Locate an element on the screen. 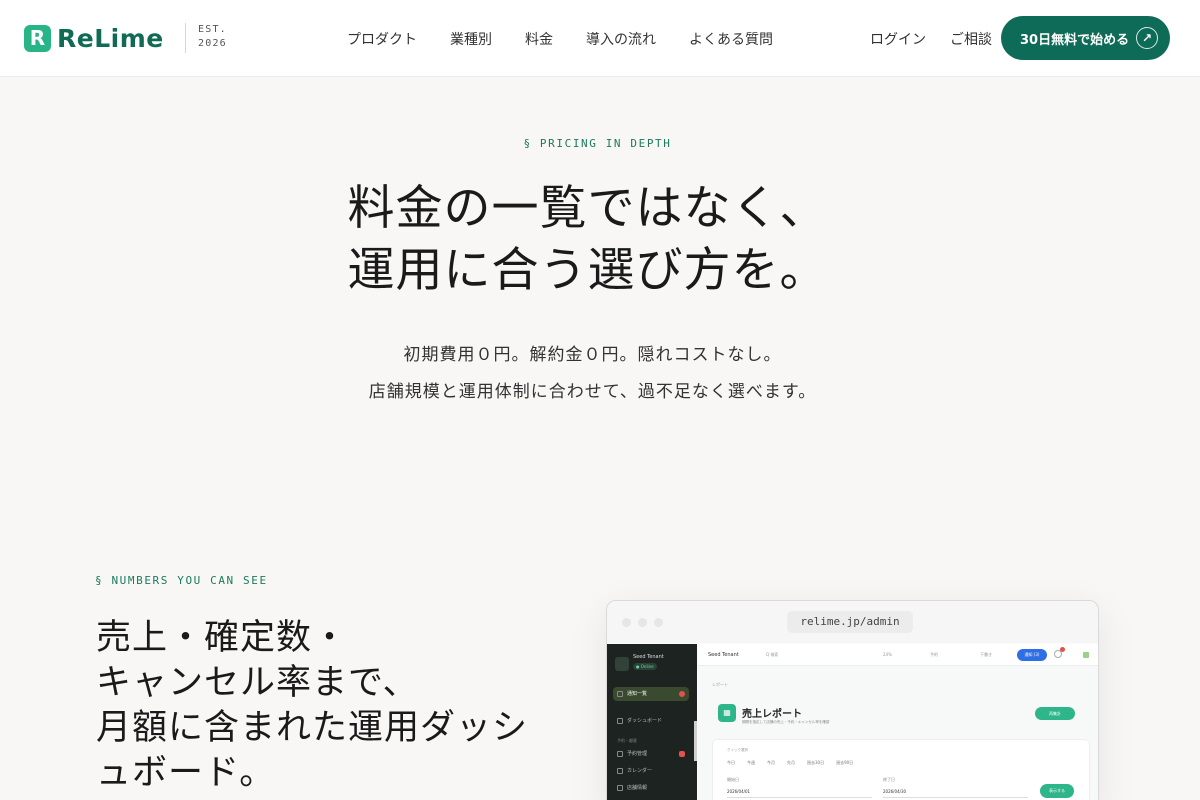 This screenshot has width=1200, height=800. numbers-title: 売上・確定数・ キャンセル率まで、 月額に含まれた運用ダッシ ュボード。 is located at coordinates (316, 706).